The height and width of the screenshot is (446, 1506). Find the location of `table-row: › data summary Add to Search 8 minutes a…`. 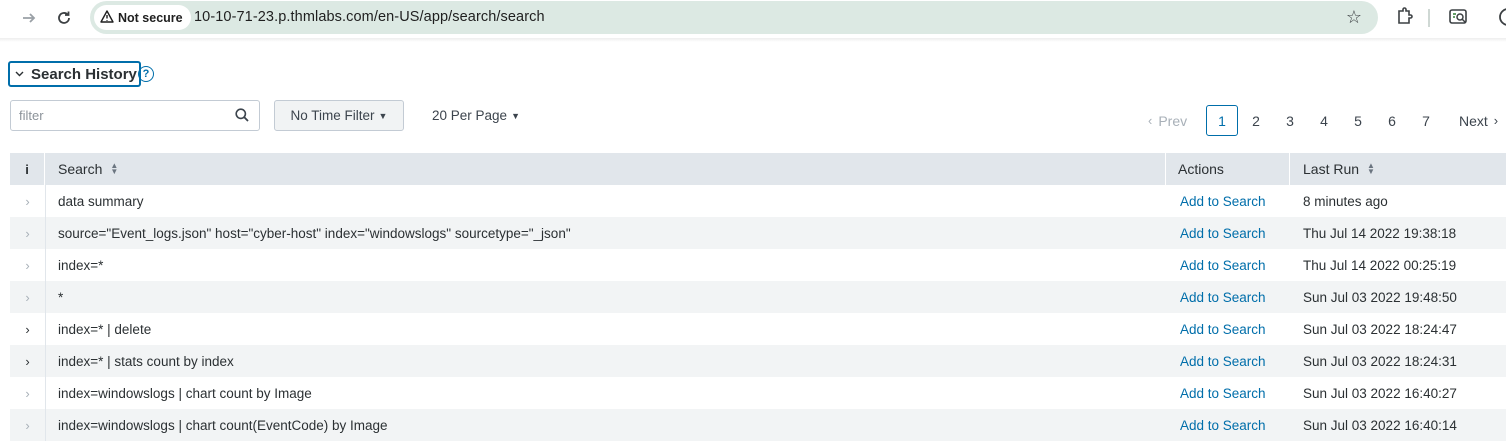

table-row: › data summary Add to Search 8 minutes a… is located at coordinates (758, 201).